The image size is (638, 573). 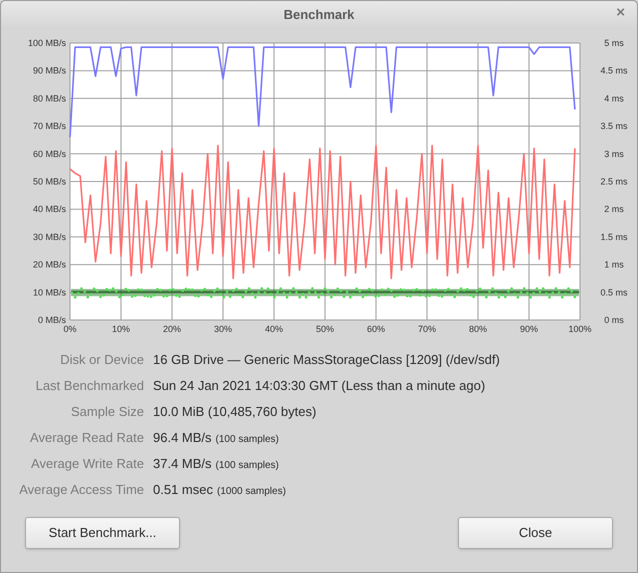 What do you see at coordinates (183, 490) in the screenshot?
I see `detail-value: 0.51 msec` at bounding box center [183, 490].